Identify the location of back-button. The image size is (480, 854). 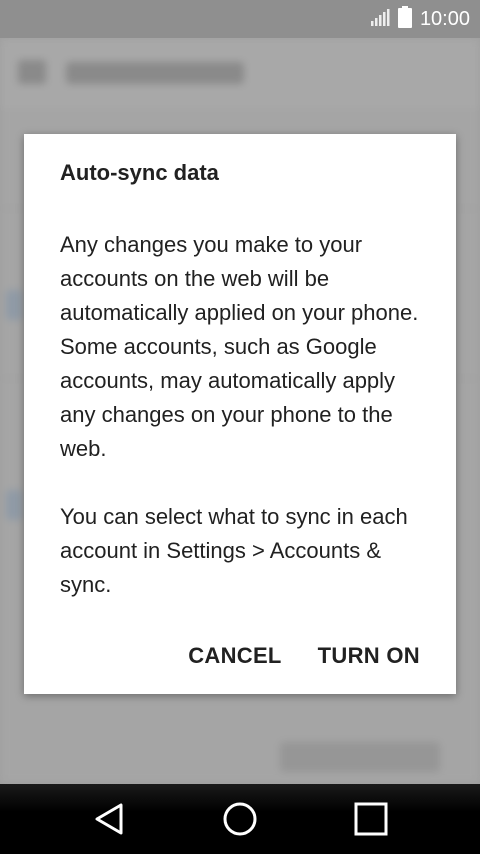
(109, 821).